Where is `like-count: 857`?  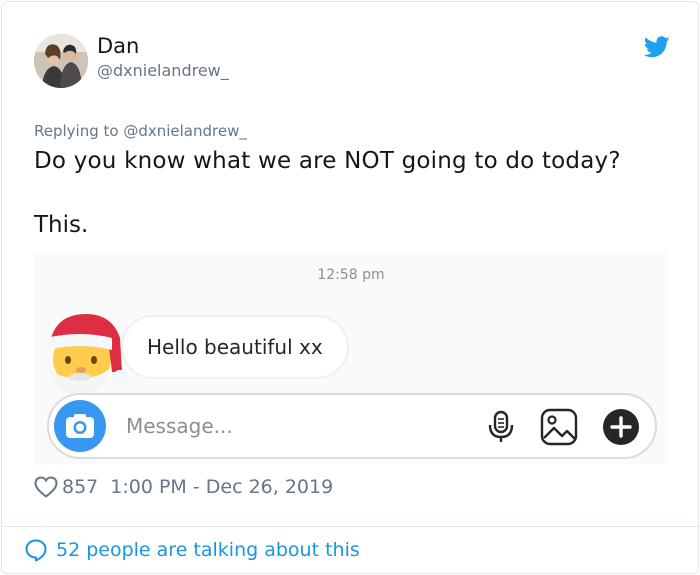 like-count: 857 is located at coordinates (80, 487).